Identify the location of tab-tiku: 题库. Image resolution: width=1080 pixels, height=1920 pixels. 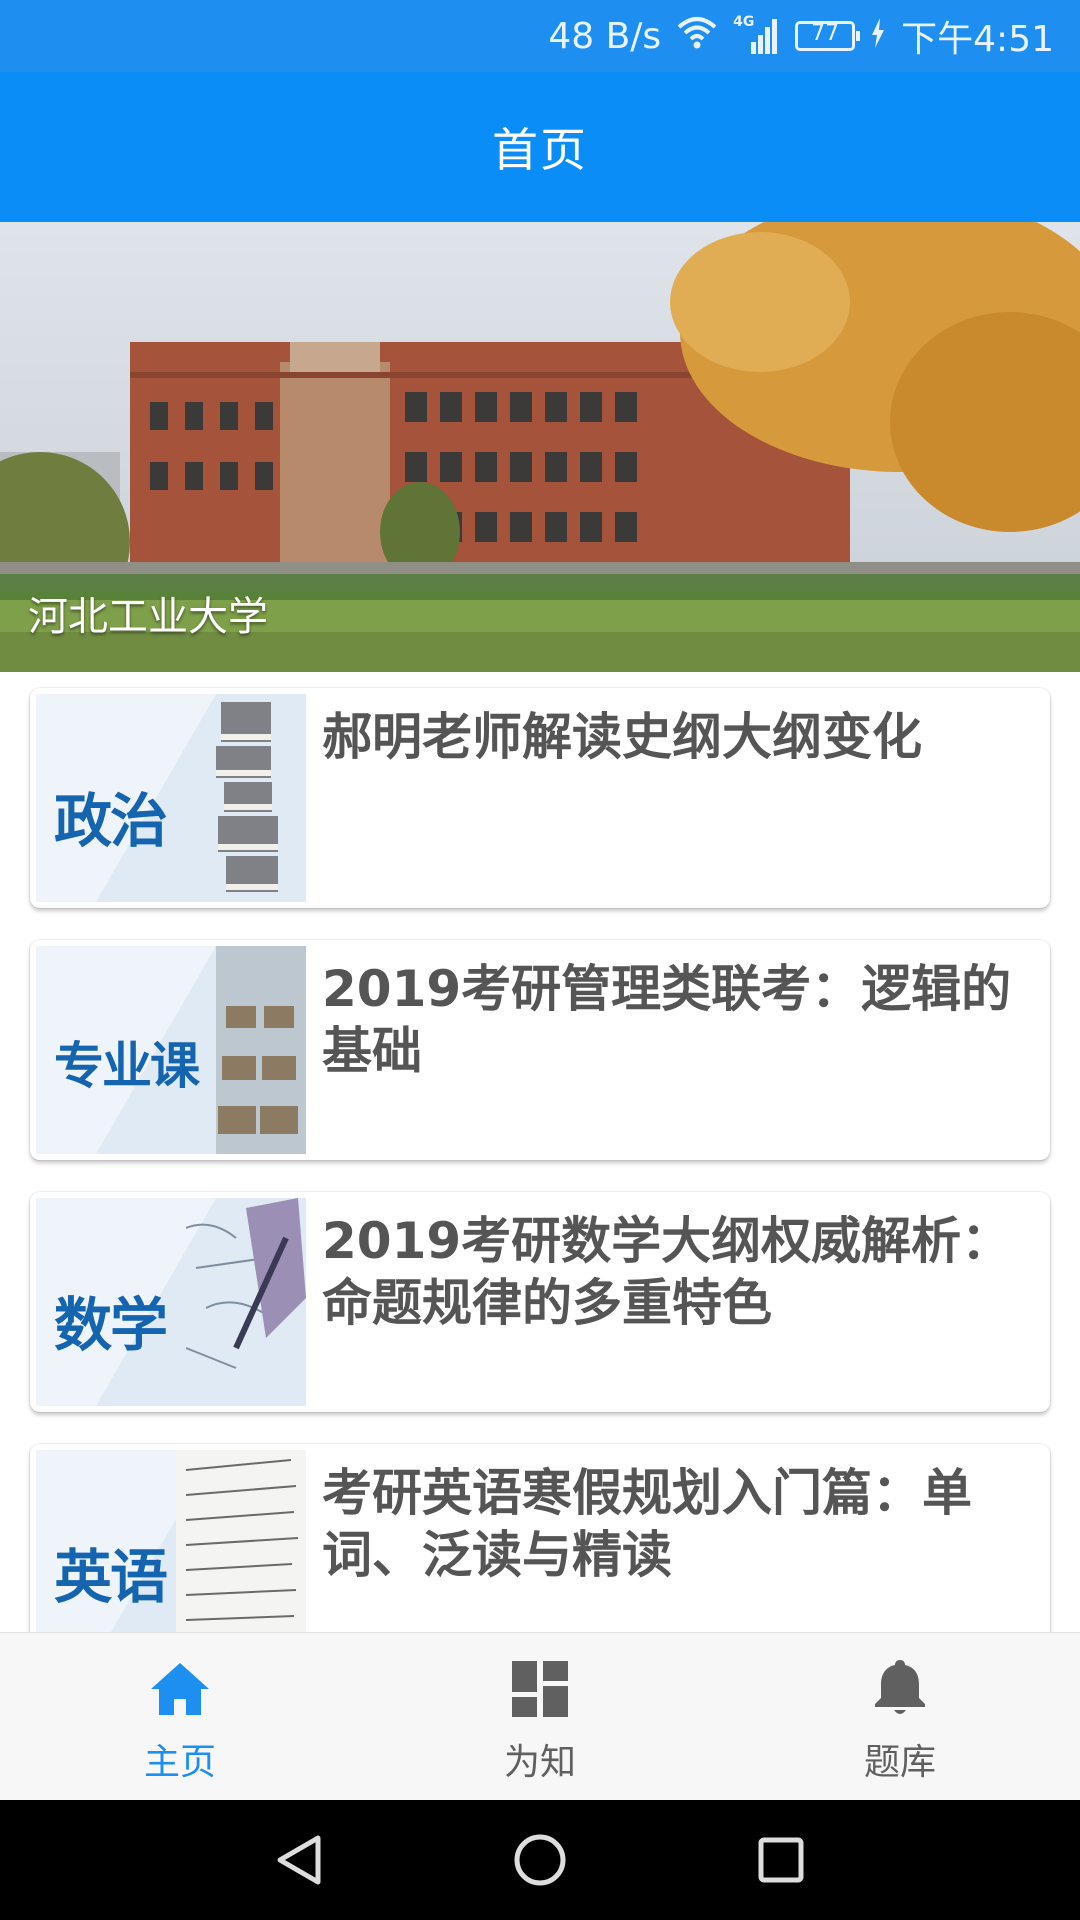
(900, 1717).